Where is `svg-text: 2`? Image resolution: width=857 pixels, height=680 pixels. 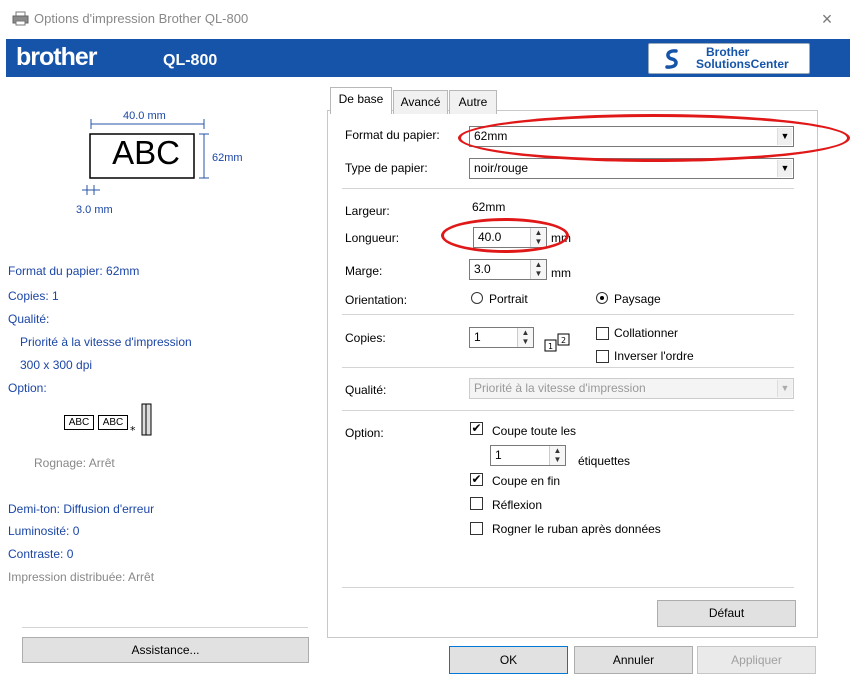 svg-text: 2 is located at coordinates (563, 340).